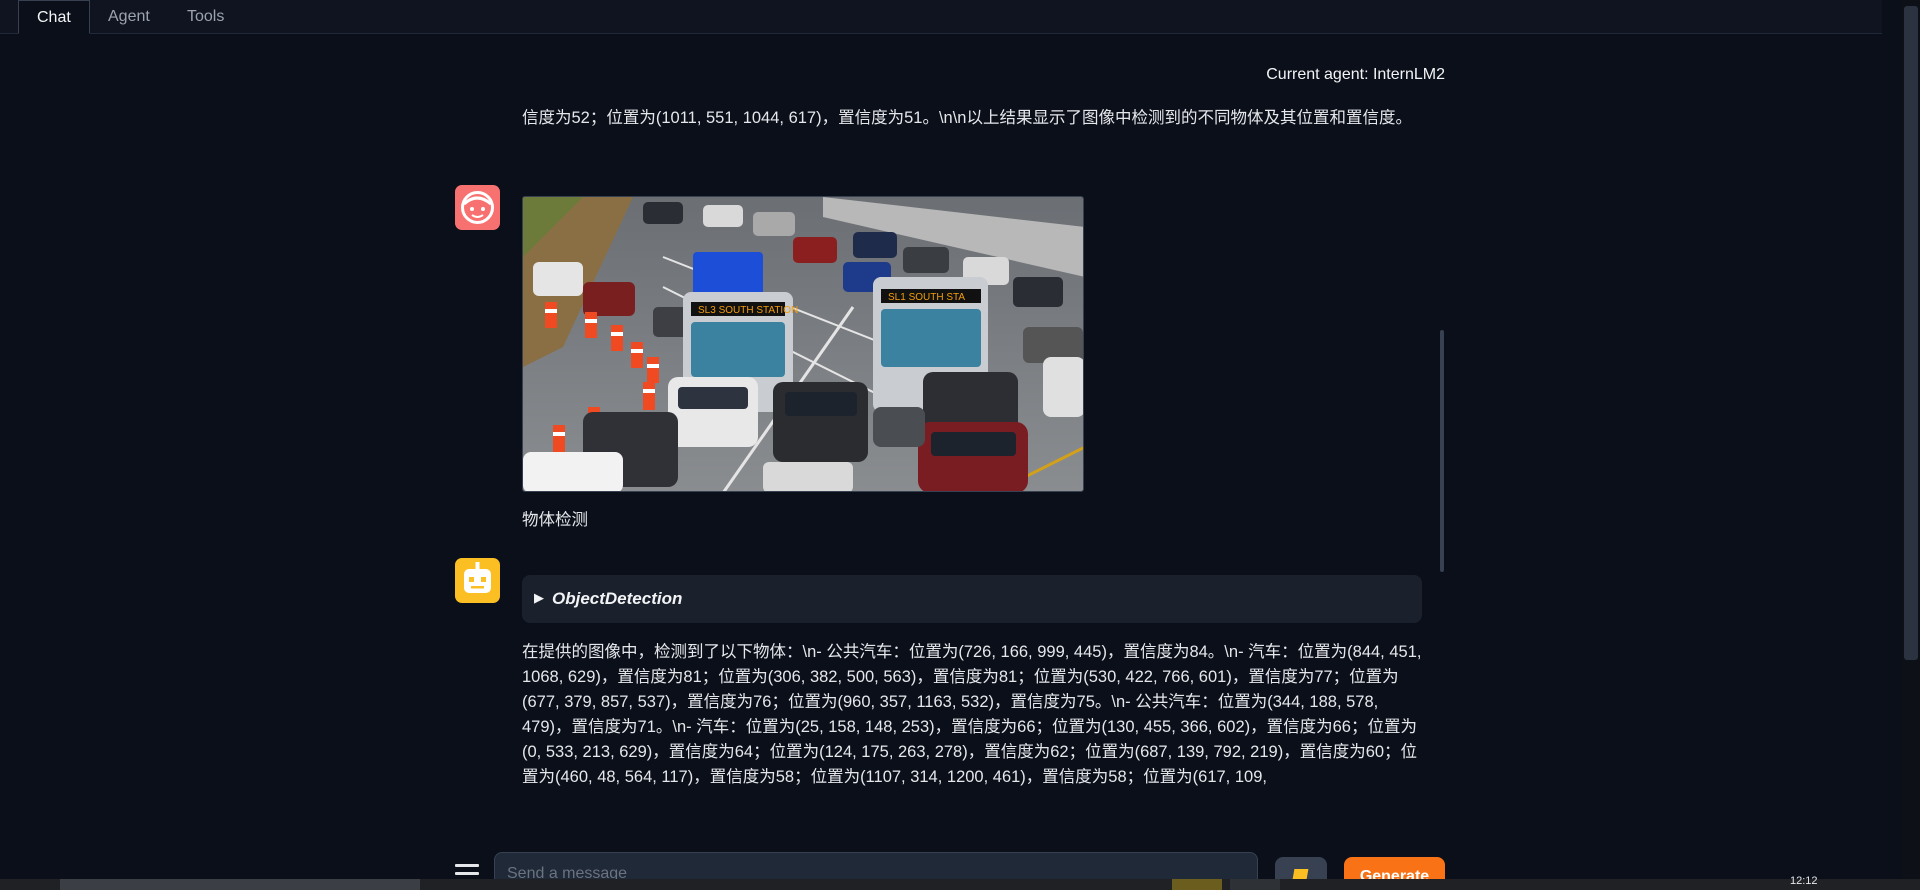  I want to click on tab-tools: Tools, so click(205, 17).